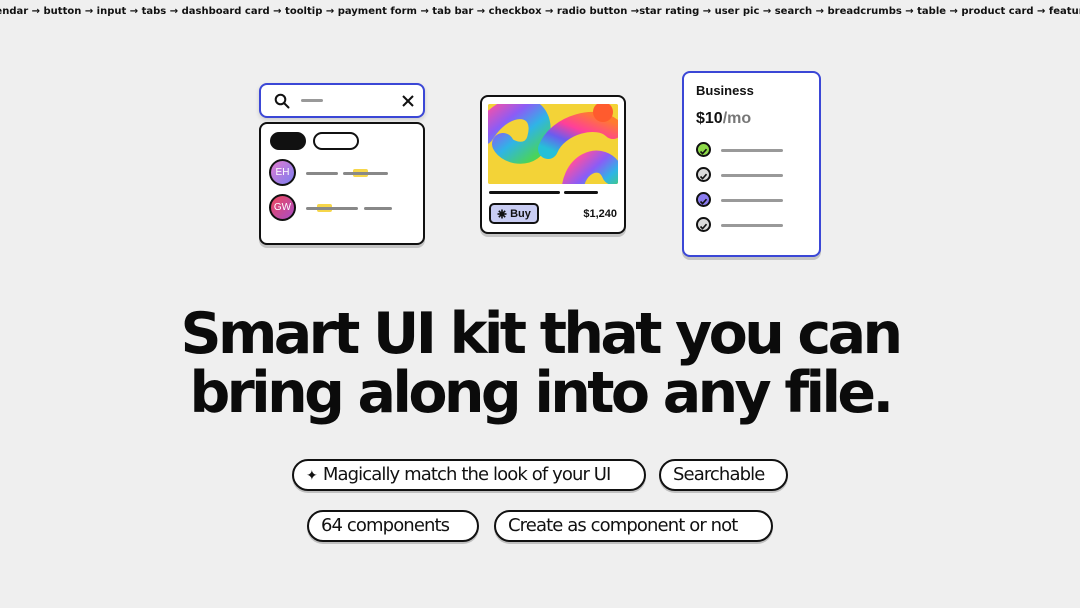 The width and height of the screenshot is (1080, 608). I want to click on avatar: GW, so click(282, 207).